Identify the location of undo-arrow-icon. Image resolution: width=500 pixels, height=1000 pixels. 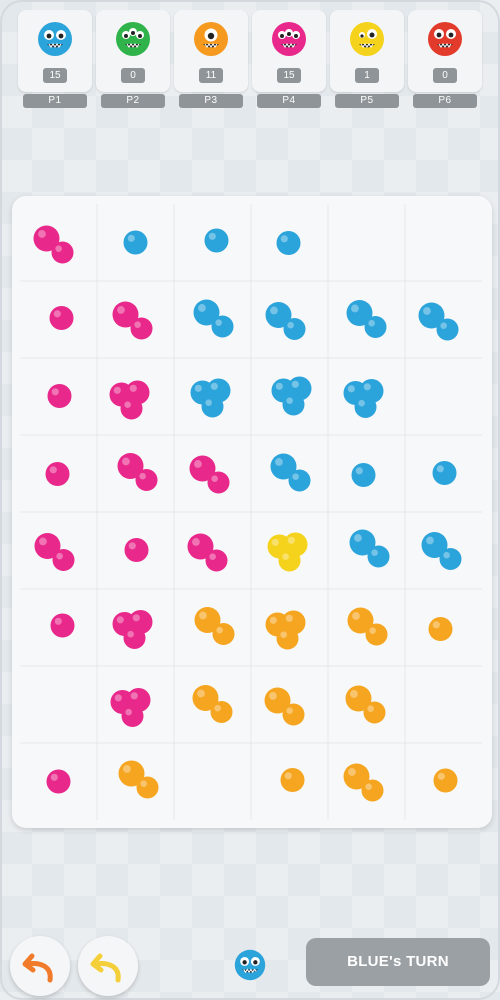
(37, 968).